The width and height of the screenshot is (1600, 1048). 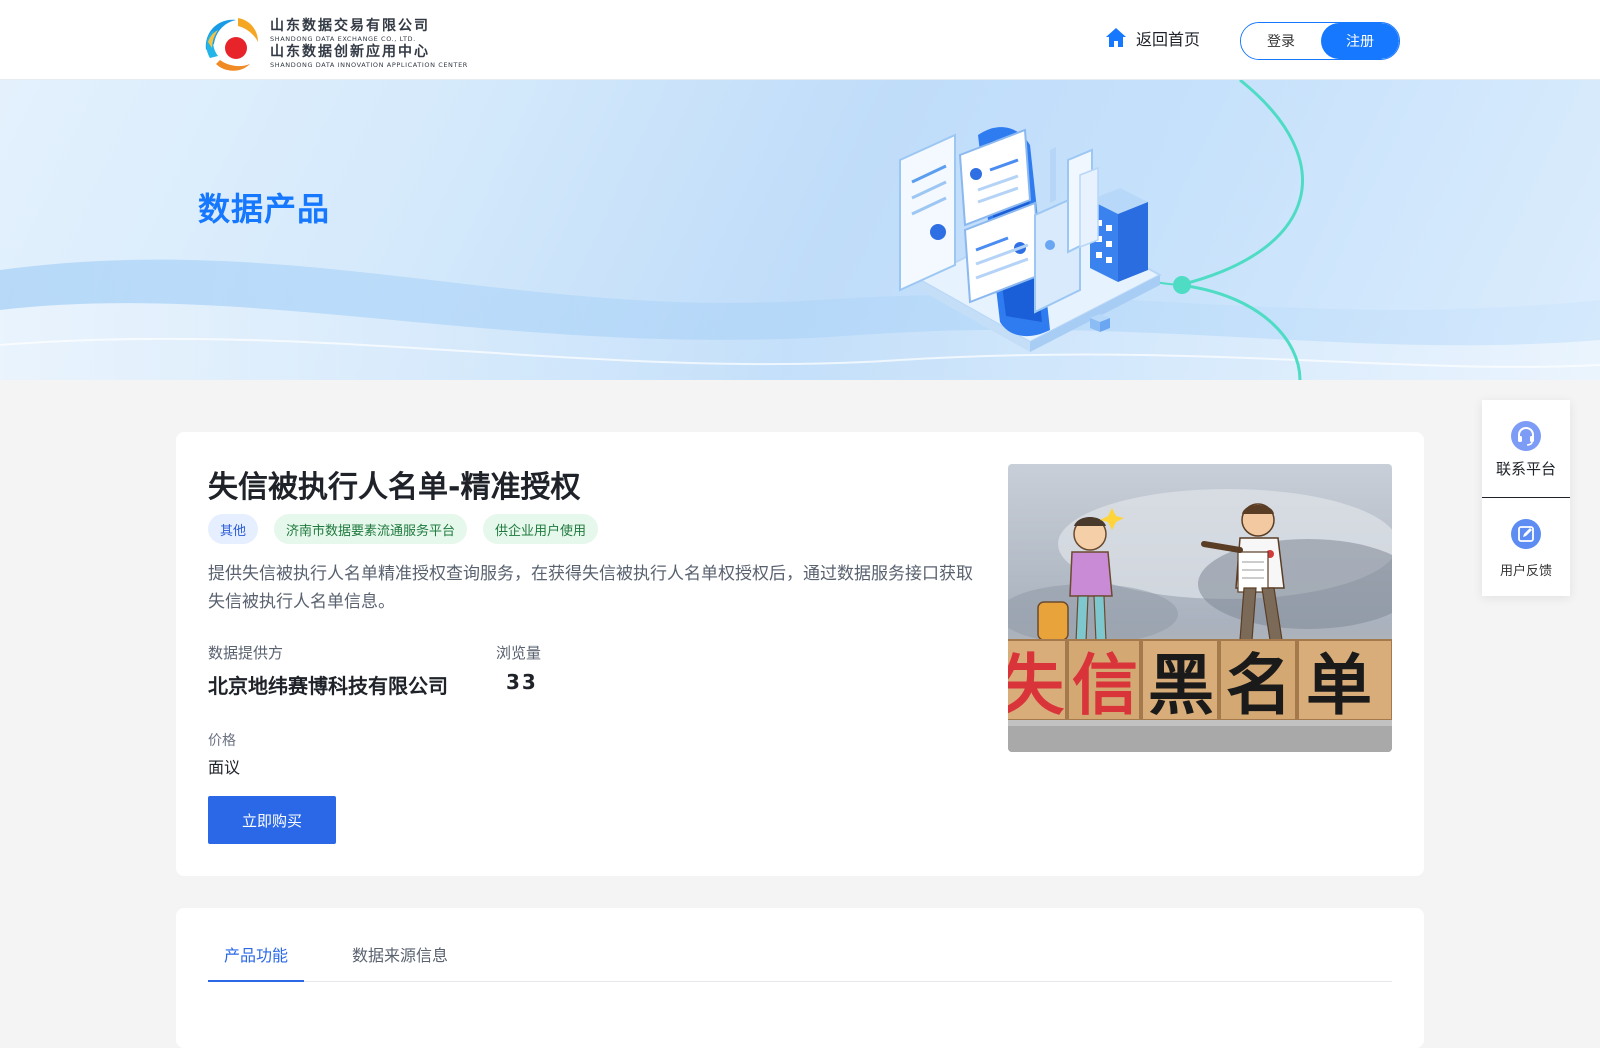 I want to click on svg-text: 失, so click(x=1036, y=685).